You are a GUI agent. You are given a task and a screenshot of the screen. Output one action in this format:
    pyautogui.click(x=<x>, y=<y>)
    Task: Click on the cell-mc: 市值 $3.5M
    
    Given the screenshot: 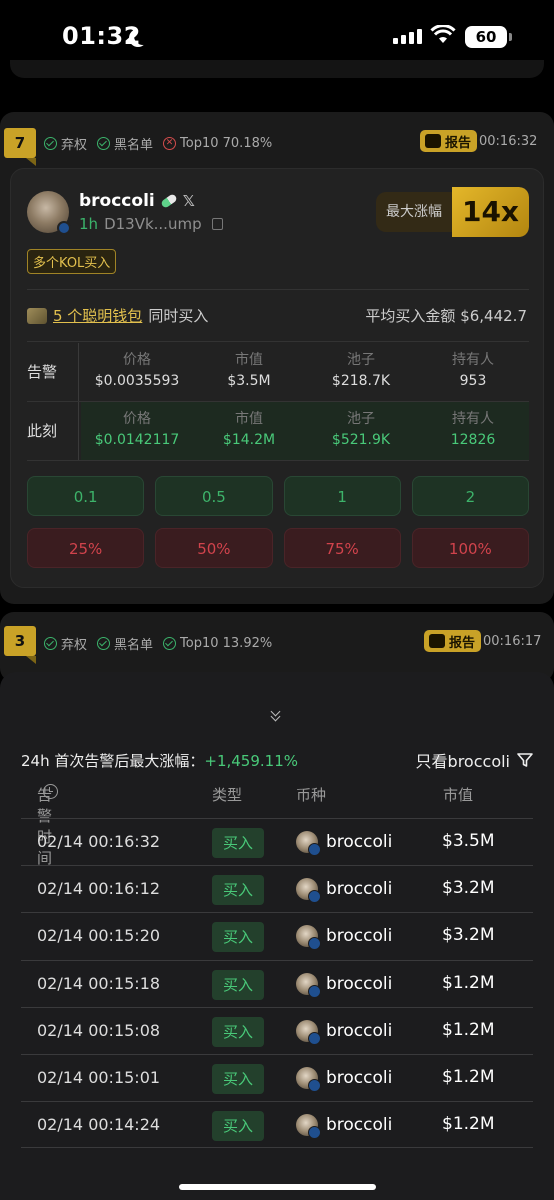 What is the action you would take?
    pyautogui.click(x=249, y=370)
    